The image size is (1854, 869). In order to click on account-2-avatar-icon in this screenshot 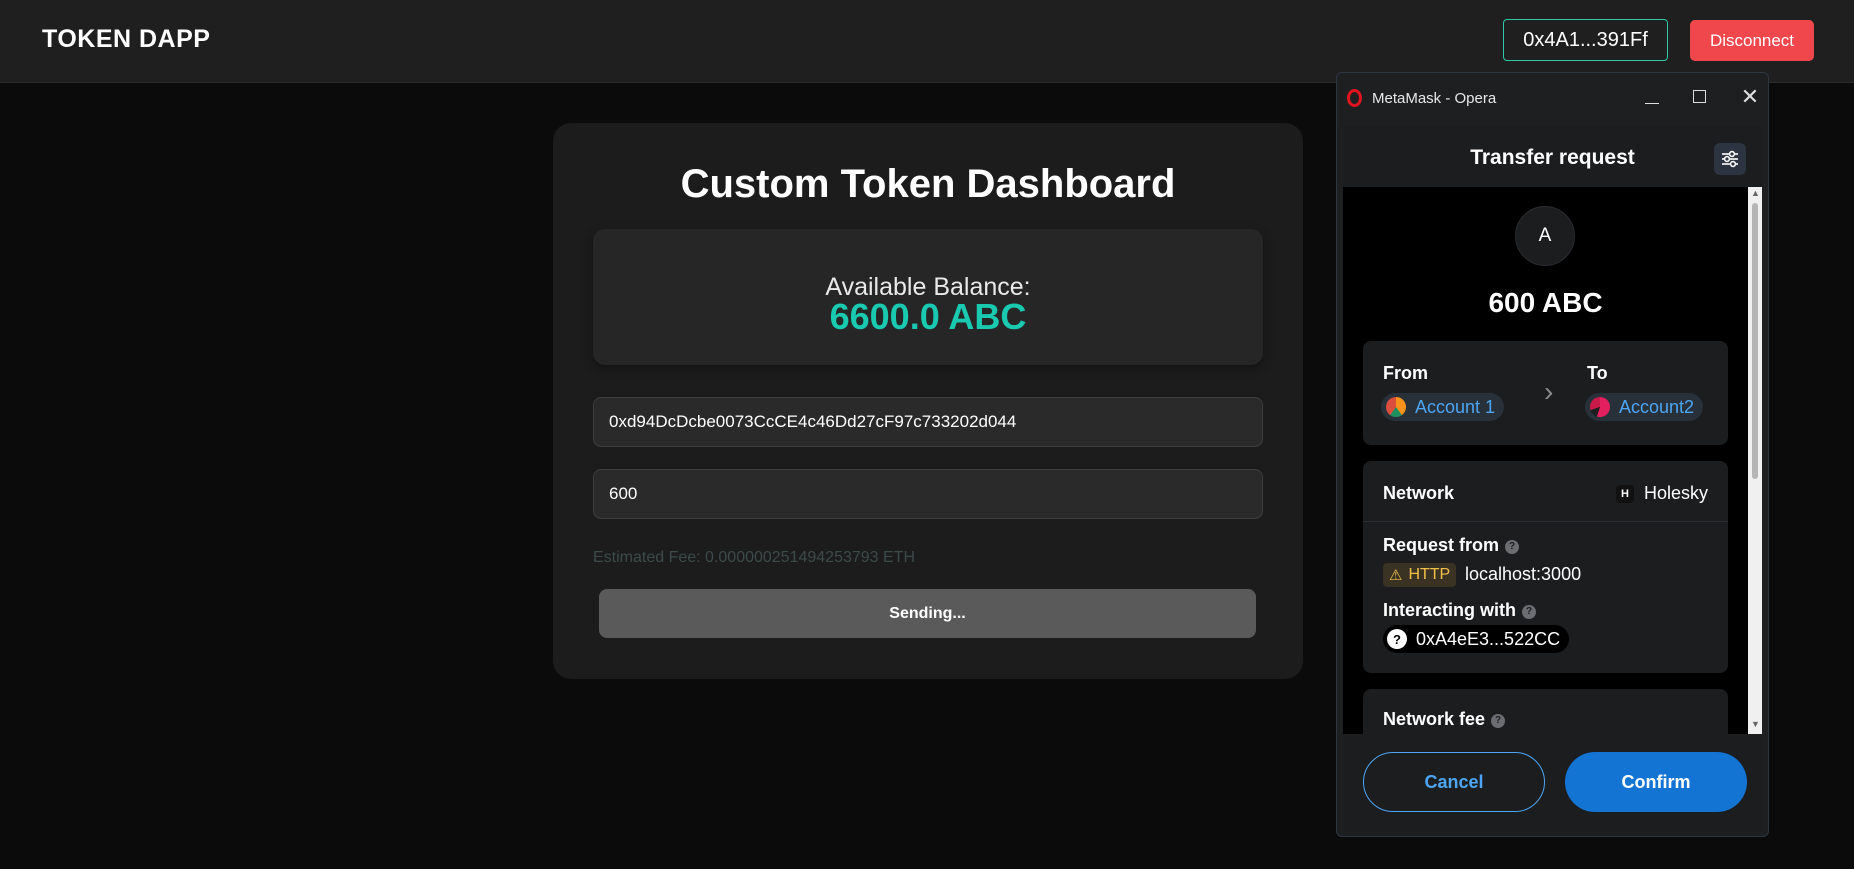, I will do `click(1600, 407)`.